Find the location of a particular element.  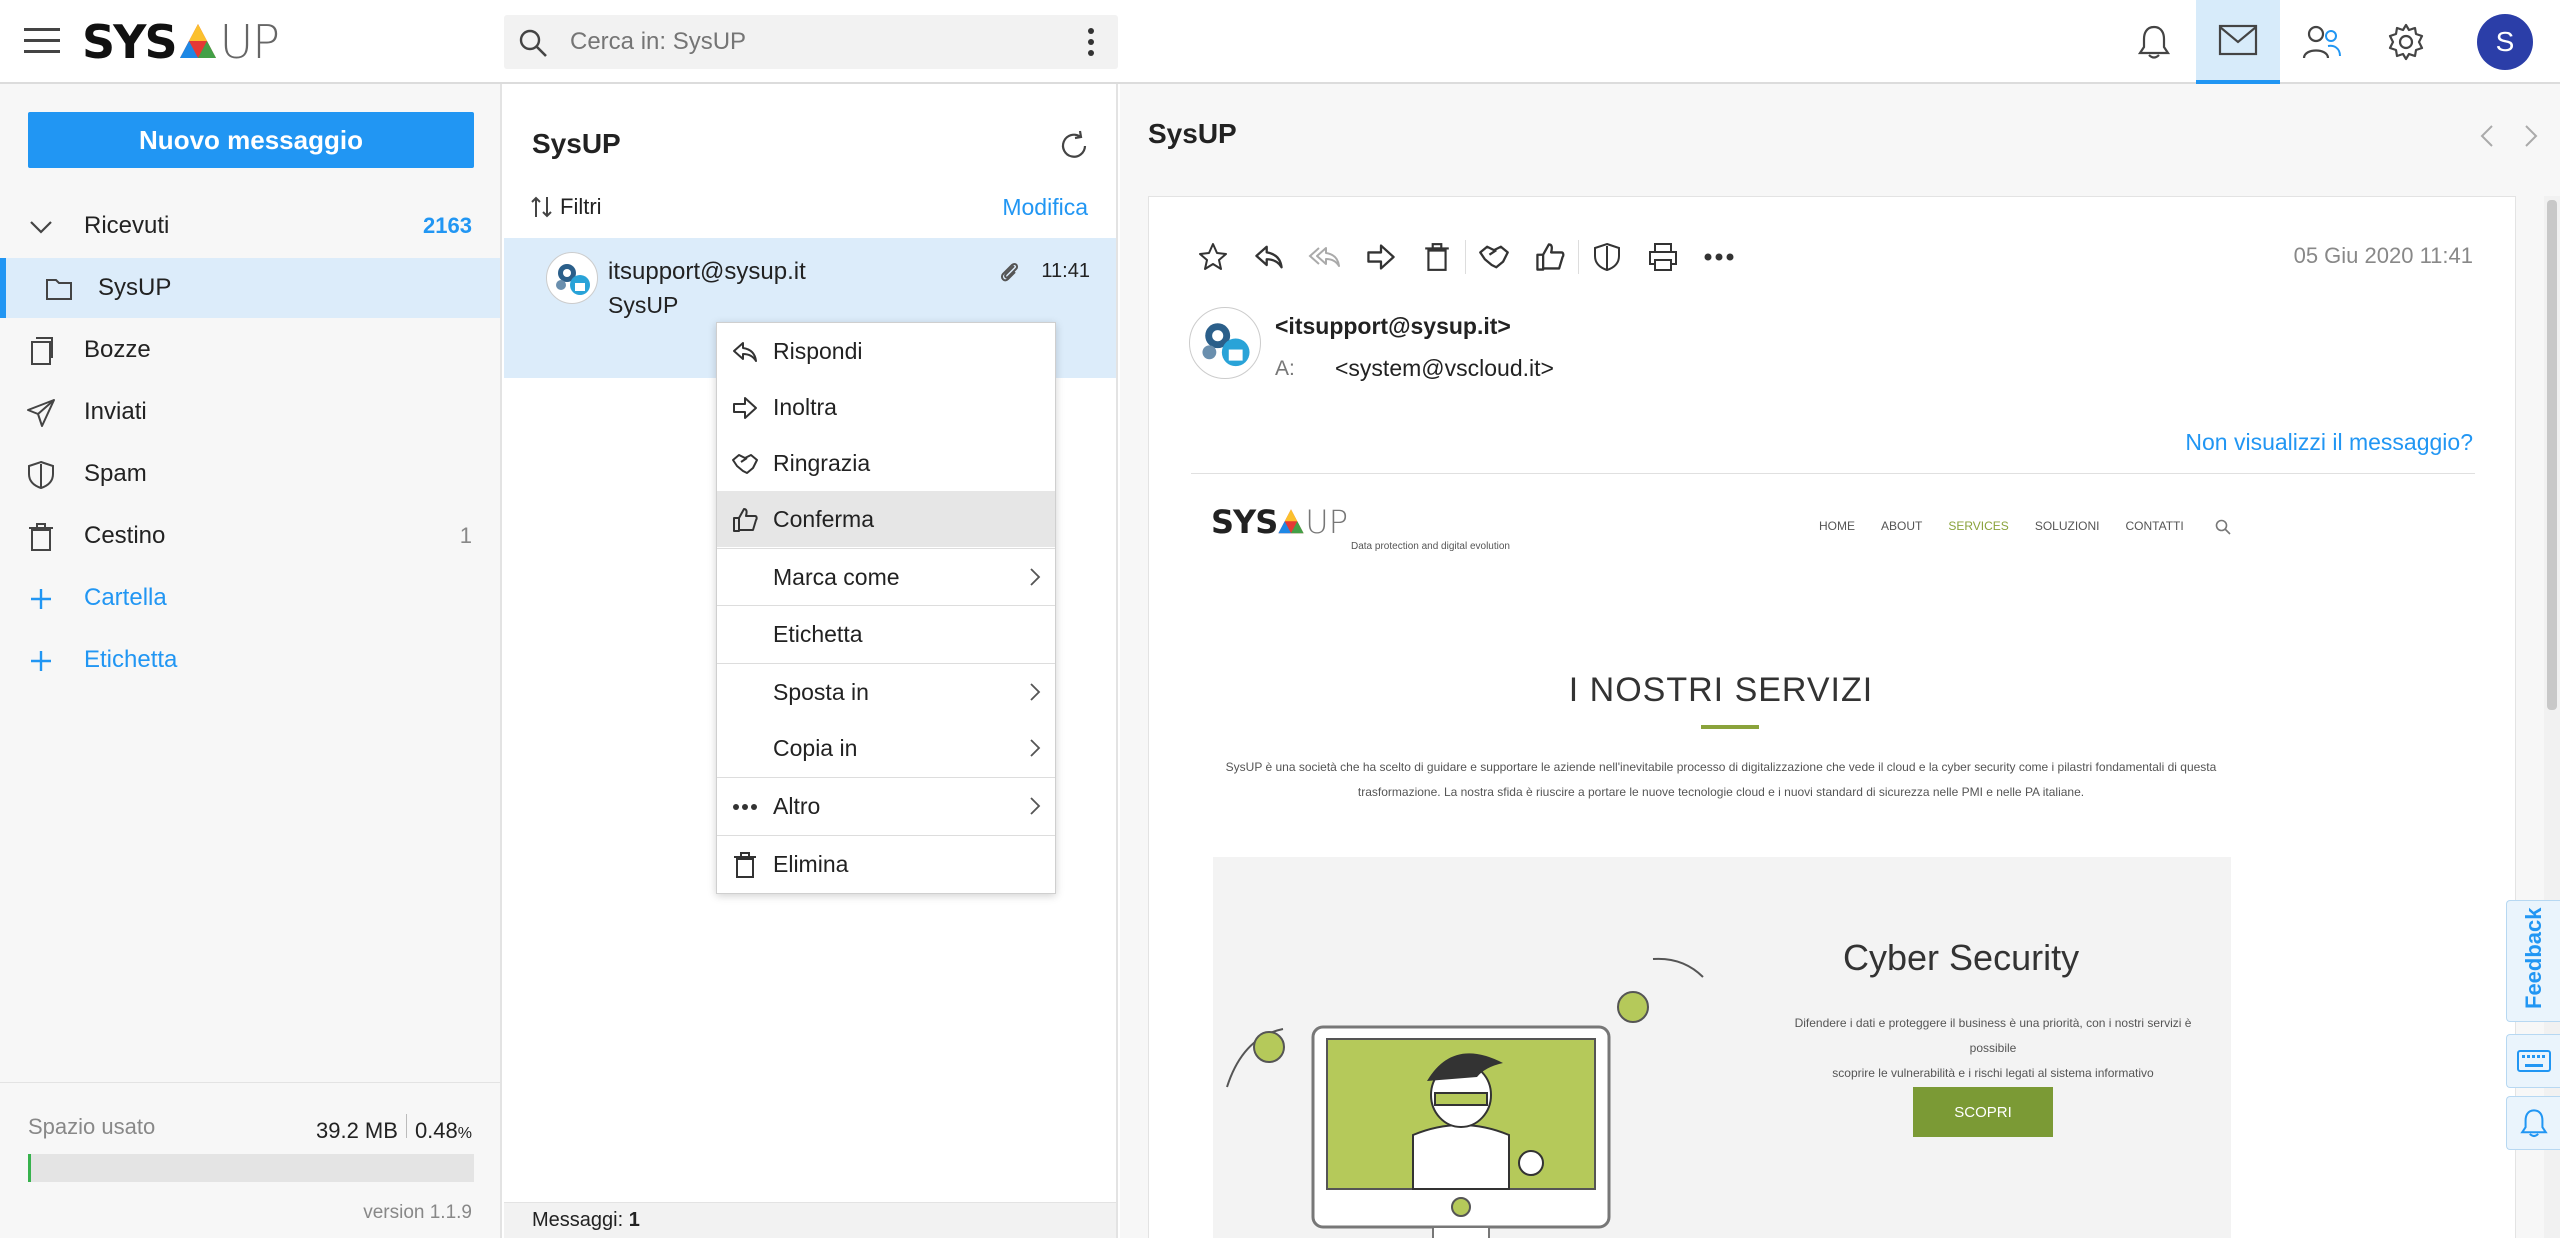

contacts-icon is located at coordinates (2322, 42).